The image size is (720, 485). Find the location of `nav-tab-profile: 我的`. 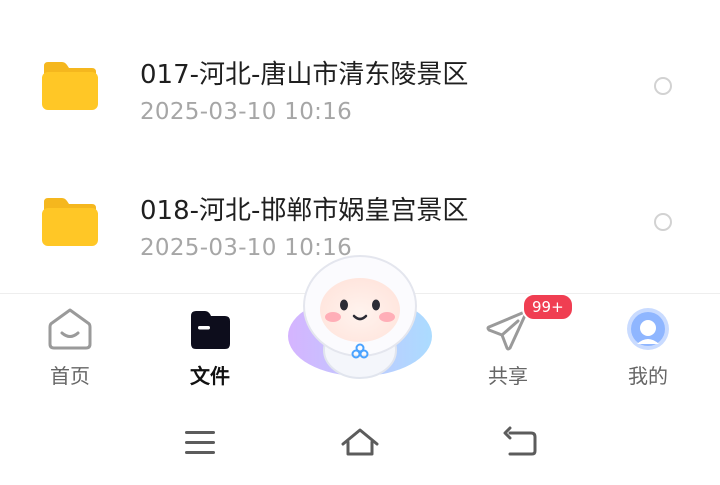

nav-tab-profile: 我的 is located at coordinates (648, 345).